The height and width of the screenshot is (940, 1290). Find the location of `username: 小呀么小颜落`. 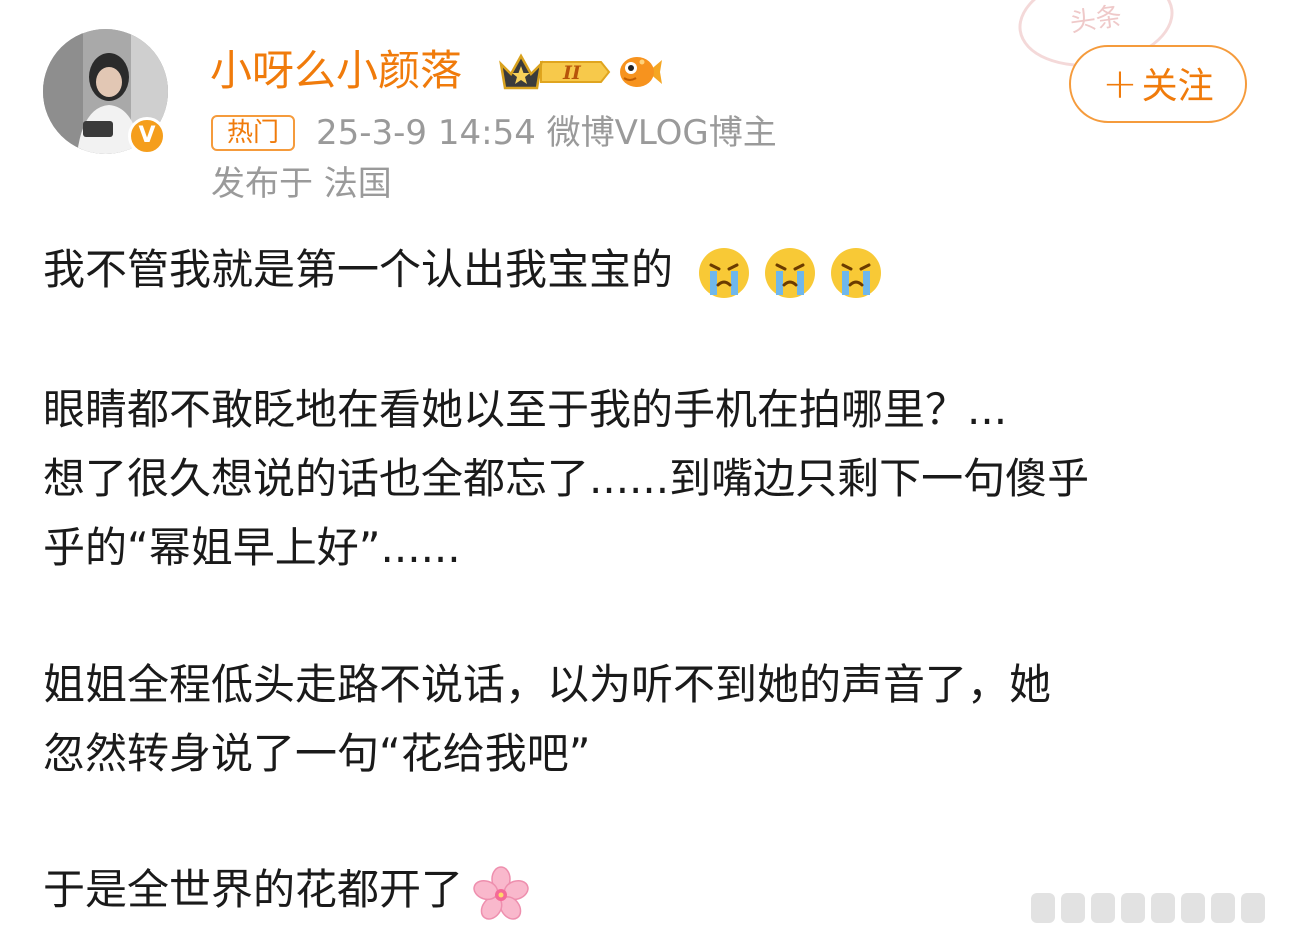

username: 小呀么小颜落 is located at coordinates (336, 71).